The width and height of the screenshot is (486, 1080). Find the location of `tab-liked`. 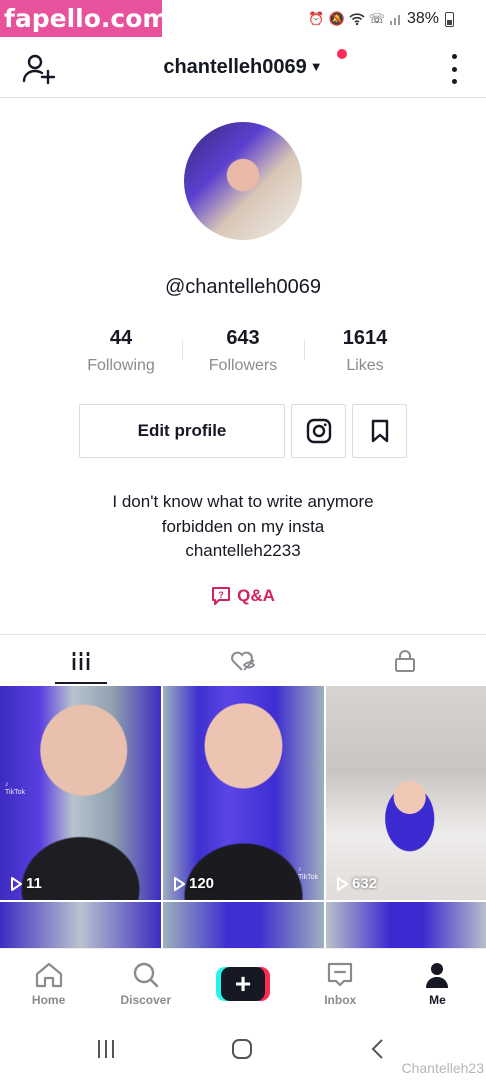

tab-liked is located at coordinates (243, 660).